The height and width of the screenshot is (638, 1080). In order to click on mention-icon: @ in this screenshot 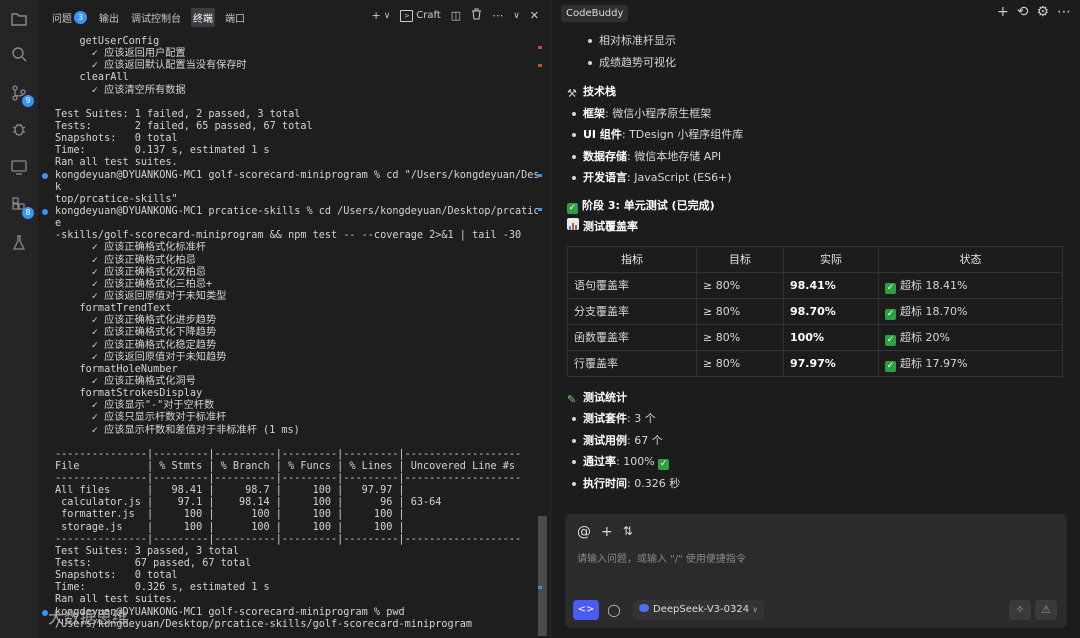, I will do `click(584, 532)`.